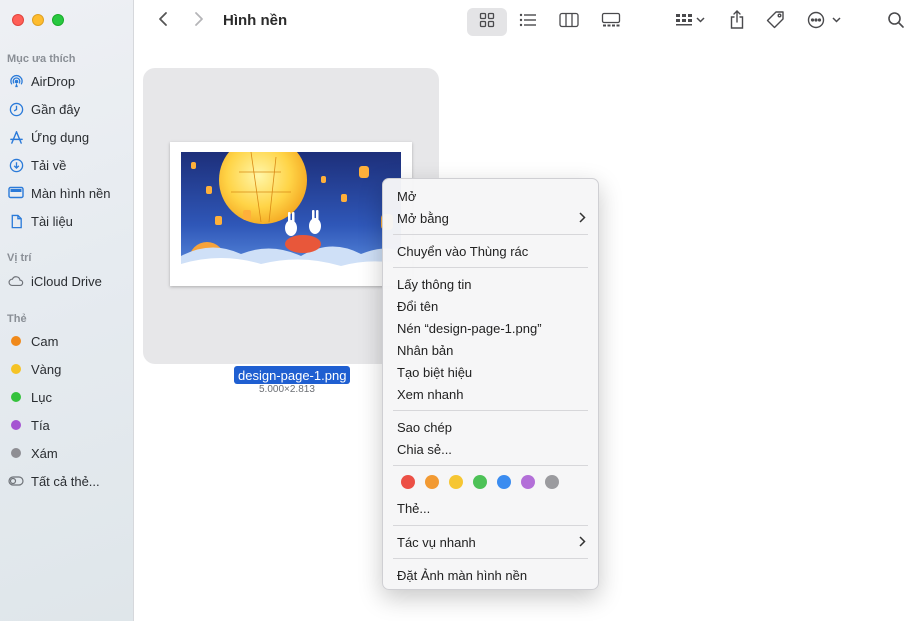  I want to click on file-name-label: design-page-1.png, so click(292, 375).